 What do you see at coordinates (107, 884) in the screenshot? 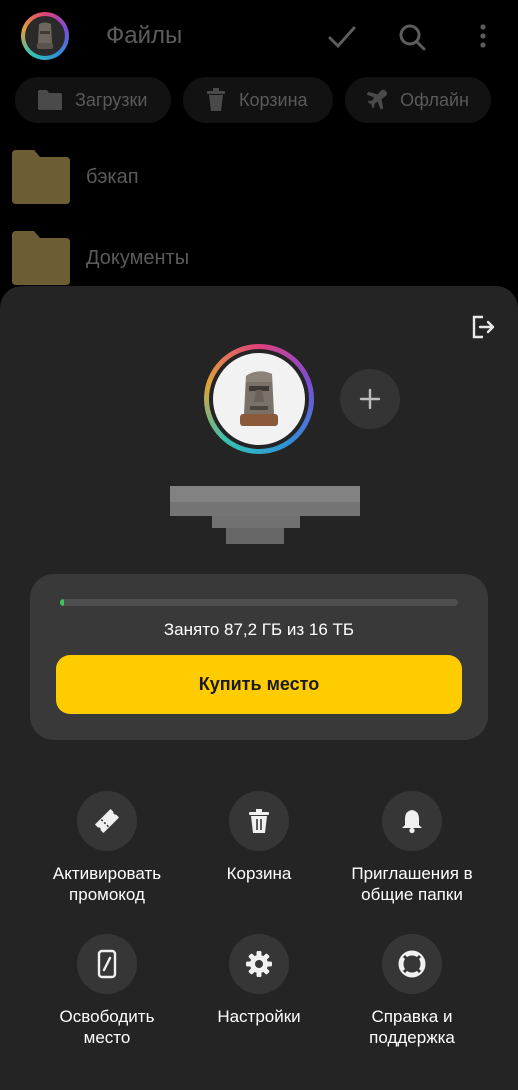
I see `action-label: Активировать промокод` at bounding box center [107, 884].